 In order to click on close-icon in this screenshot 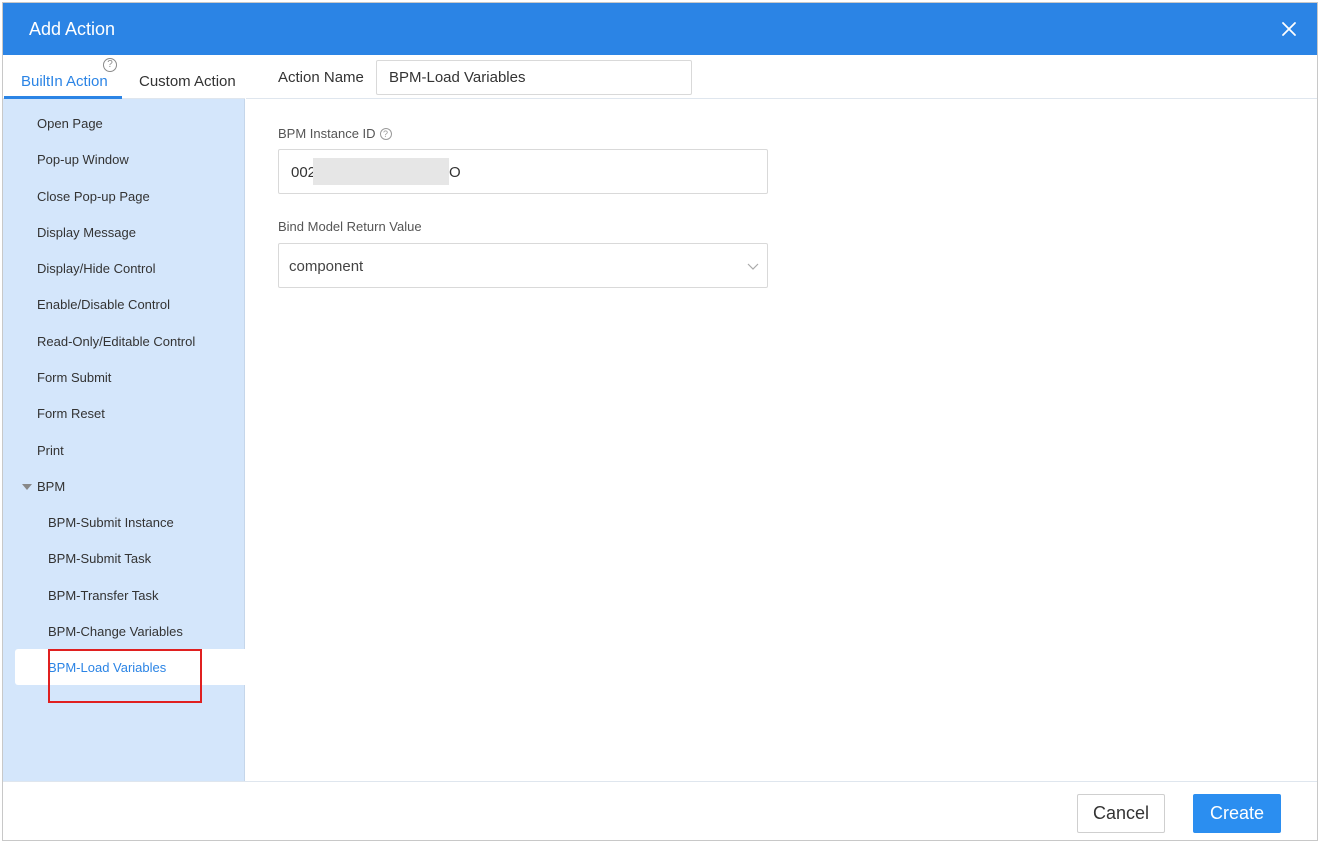, I will do `click(1289, 29)`.